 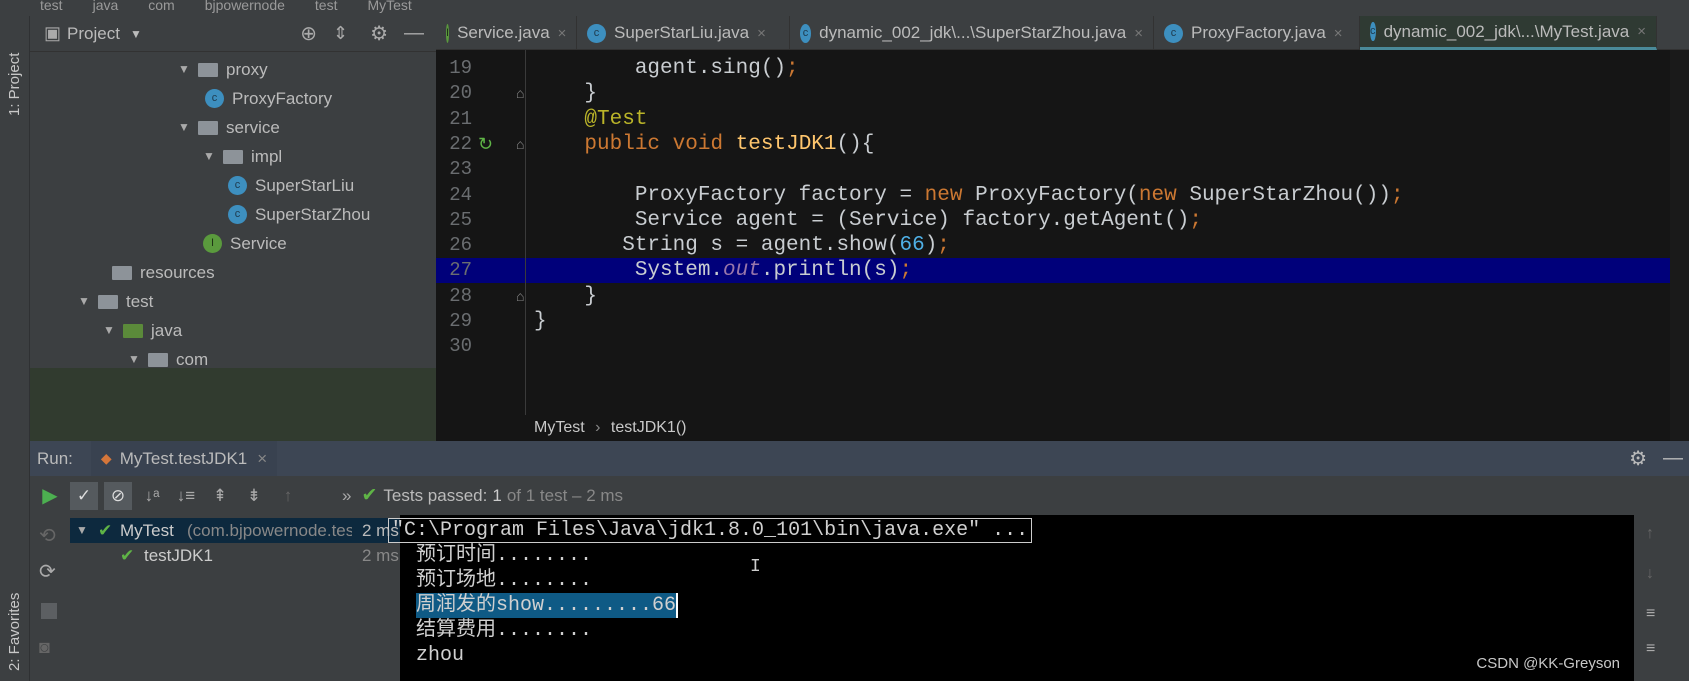 I want to click on test-run-icon: ◆, so click(x=106, y=458).